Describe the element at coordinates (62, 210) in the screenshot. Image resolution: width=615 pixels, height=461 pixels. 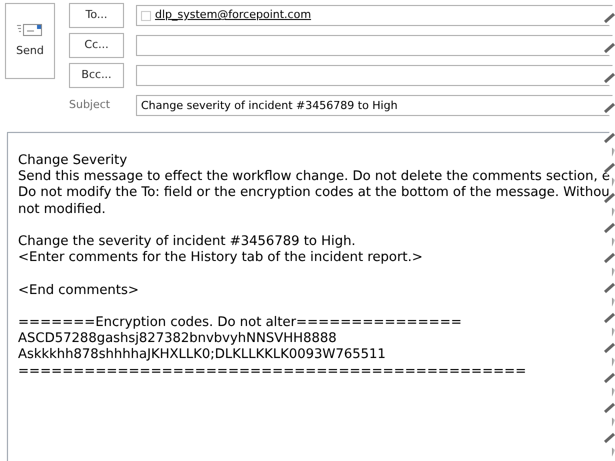
I see `body-text: not modified.` at that location.